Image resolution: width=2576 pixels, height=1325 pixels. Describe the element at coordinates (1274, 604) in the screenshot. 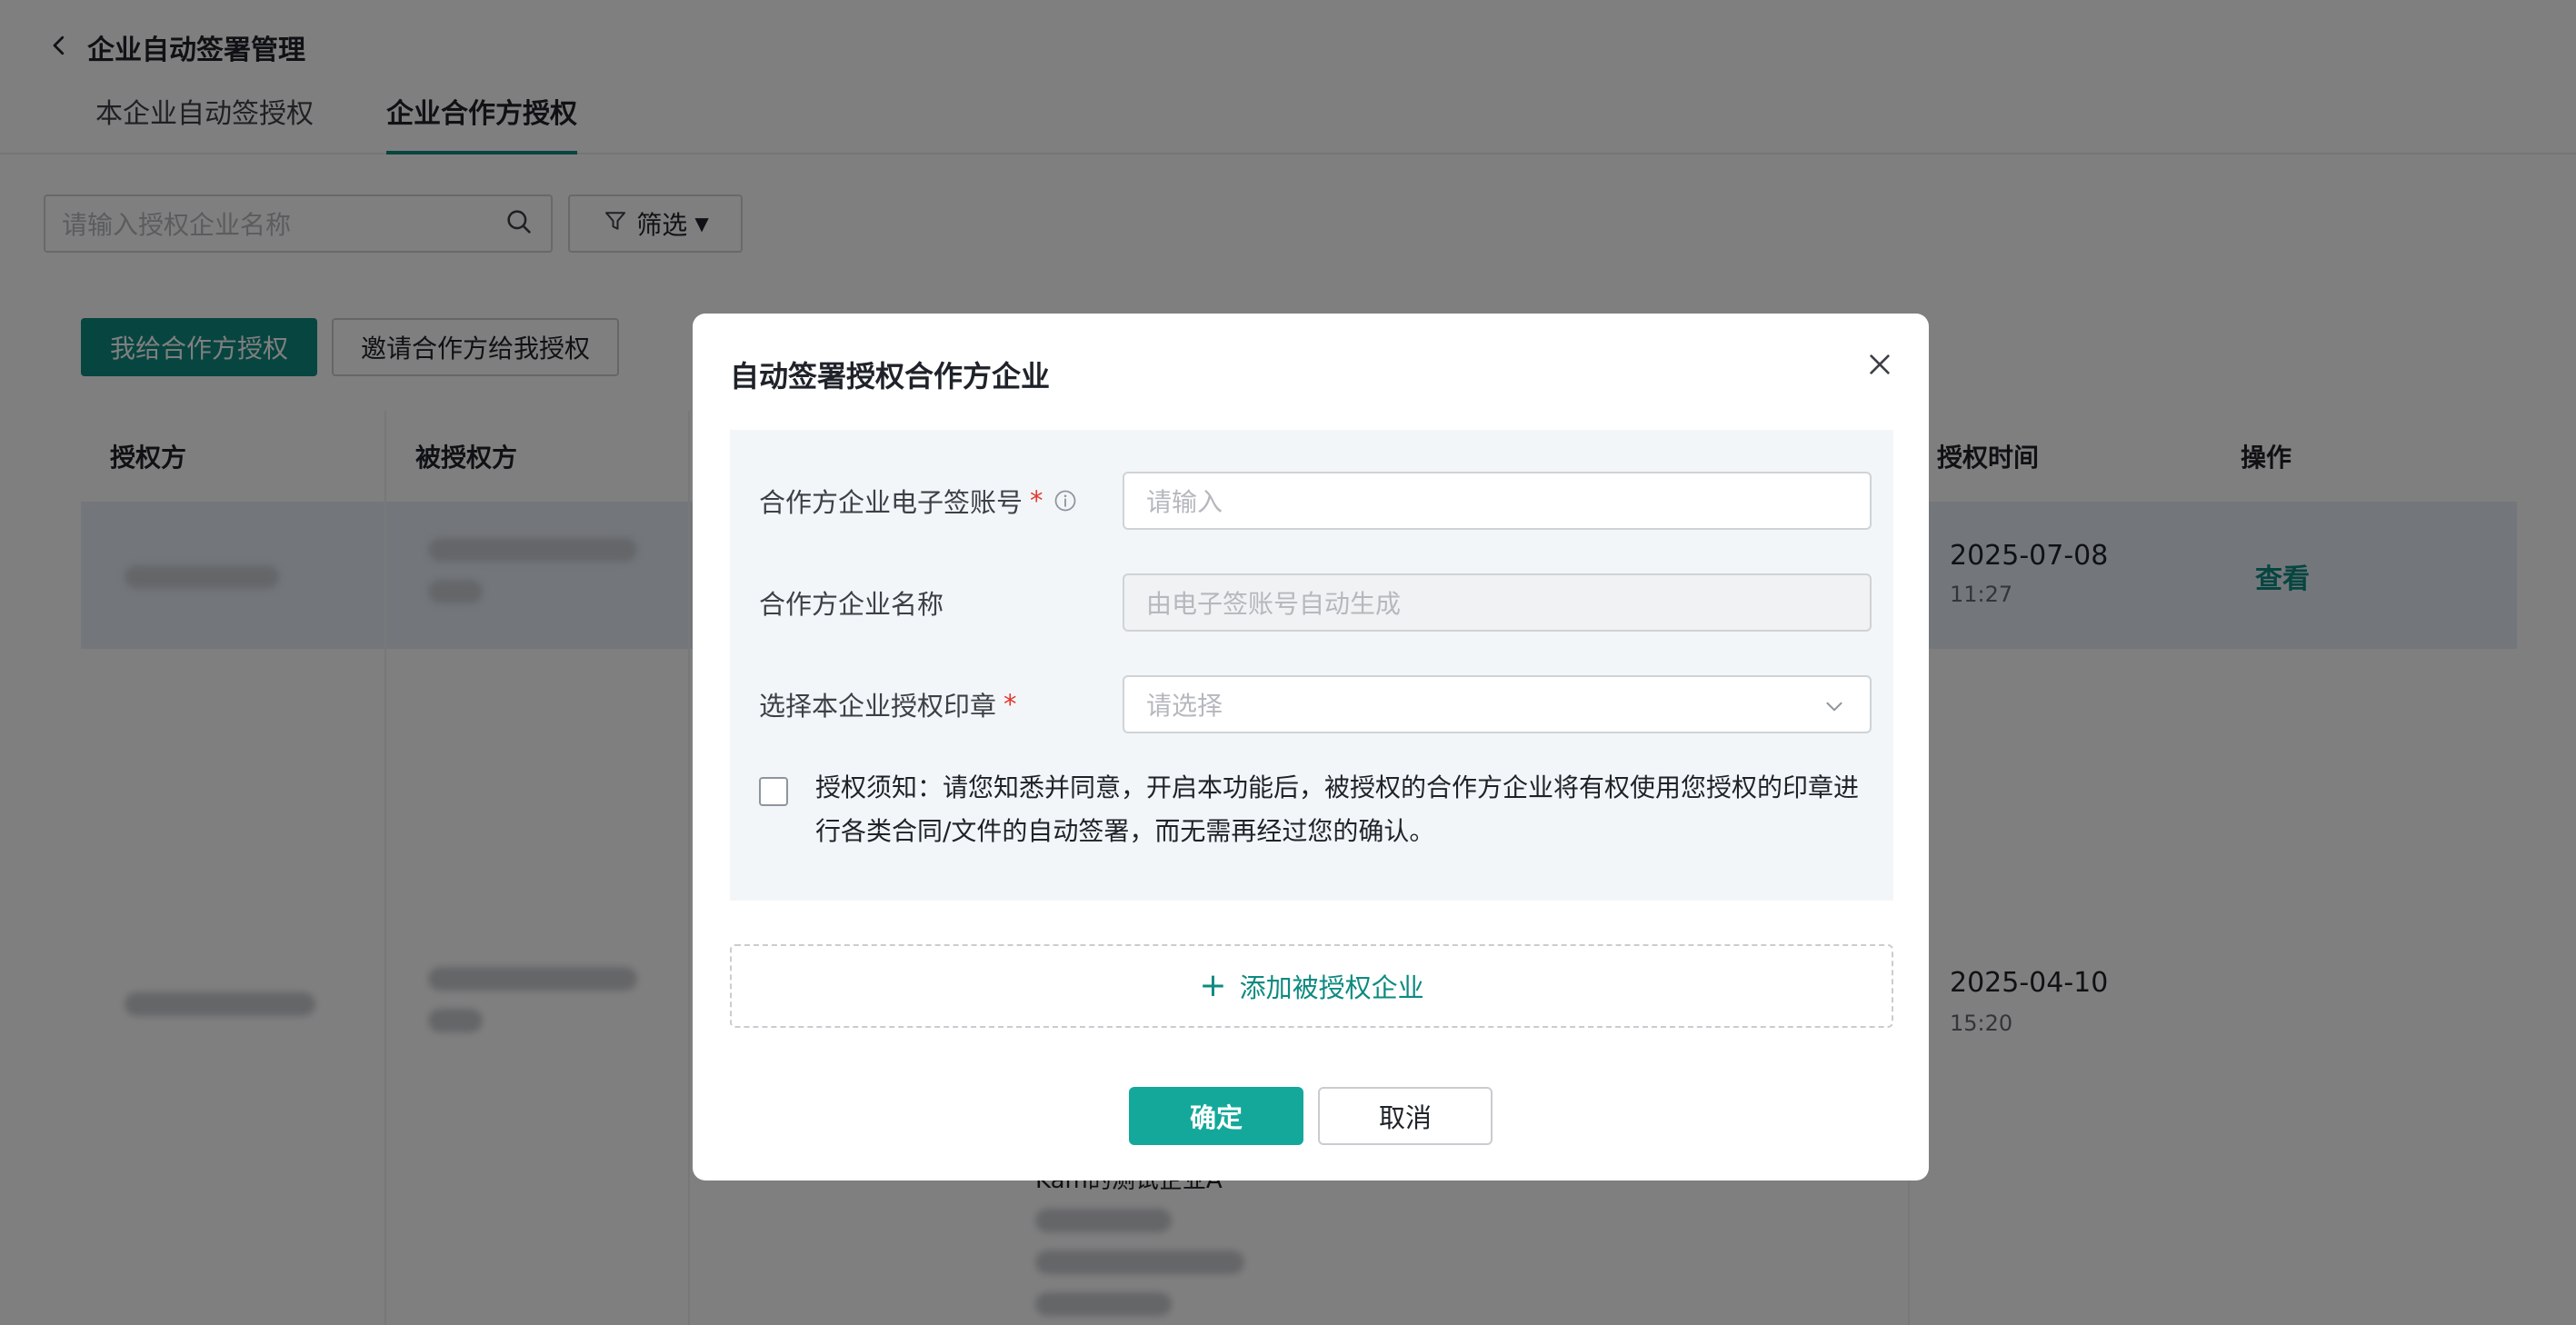

I see `name-placeholder: 由电子签账号自动生成` at that location.